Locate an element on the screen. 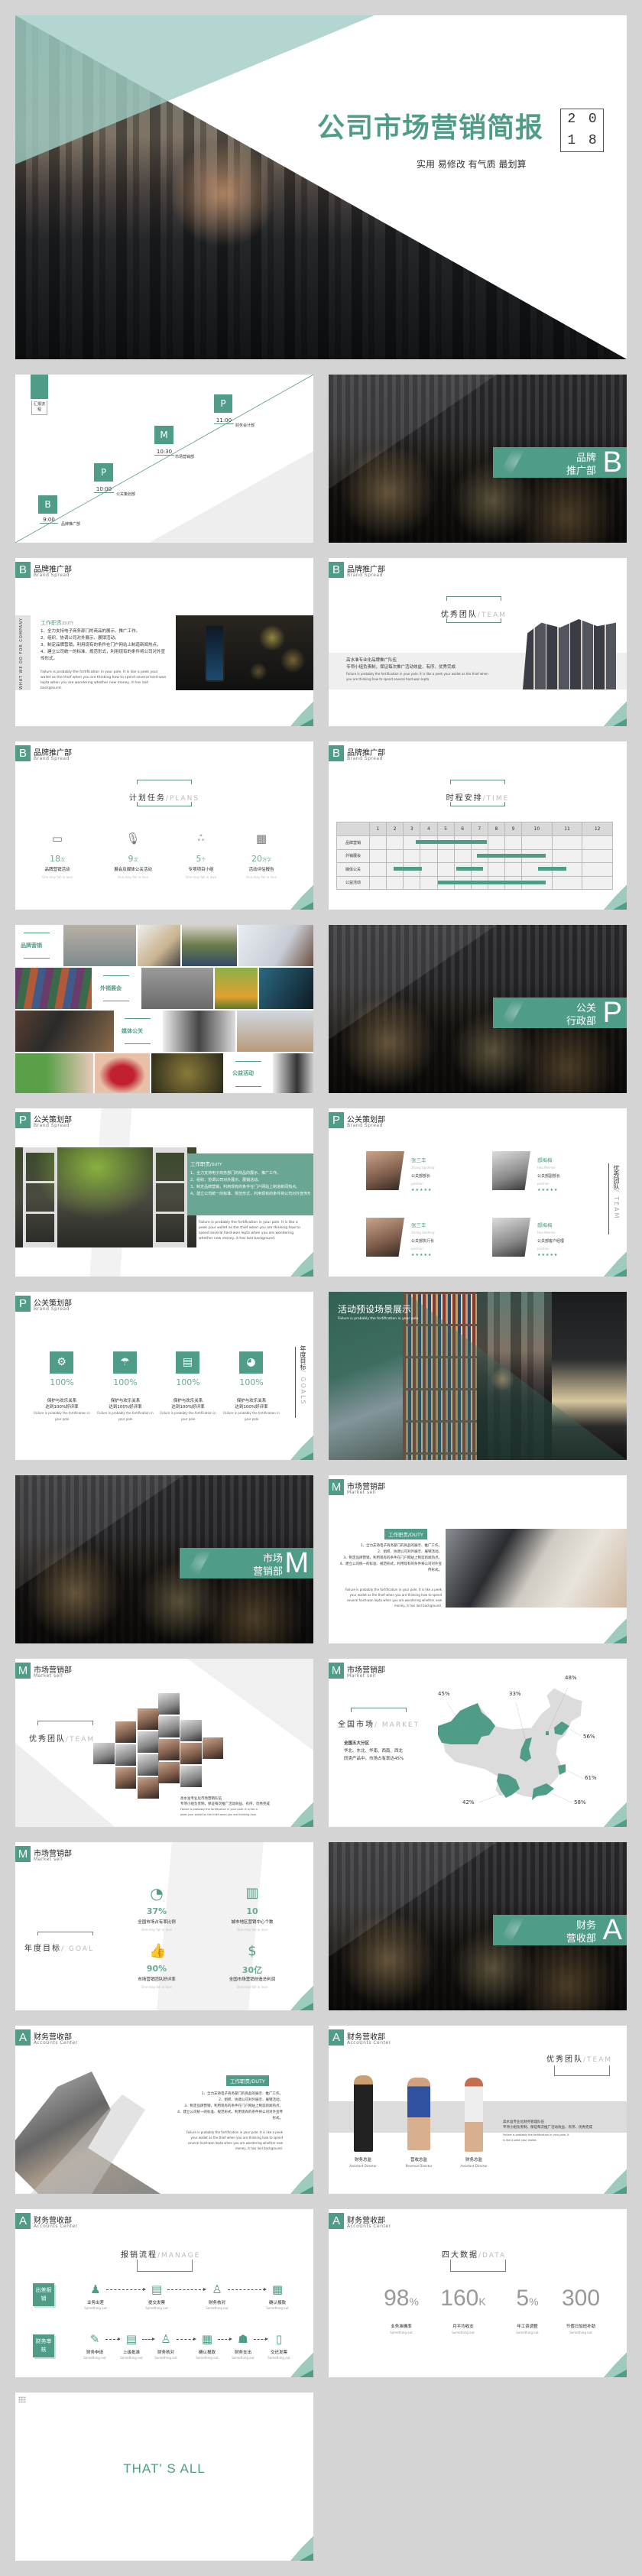 Image resolution: width=642 pixels, height=2576 pixels. duty-item: 3、制定品牌营销，利用现有的条件在门户网站上制造新闻热点。 is located at coordinates (233, 2106).